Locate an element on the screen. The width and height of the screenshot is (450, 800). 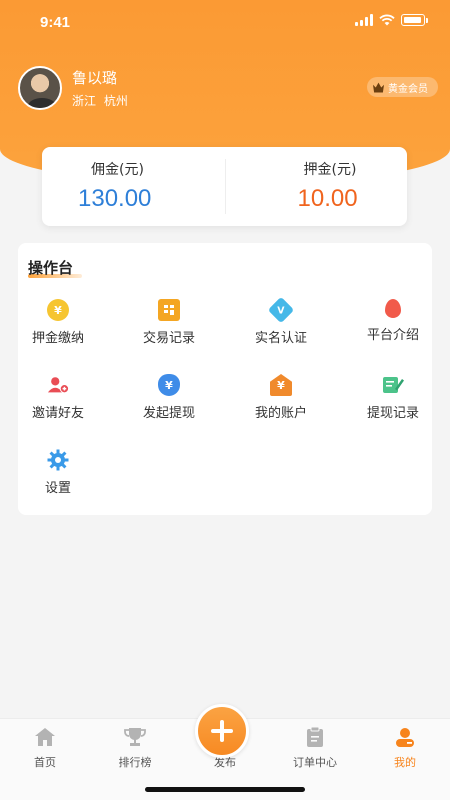
clipboard-icon is located at coordinates (315, 736).